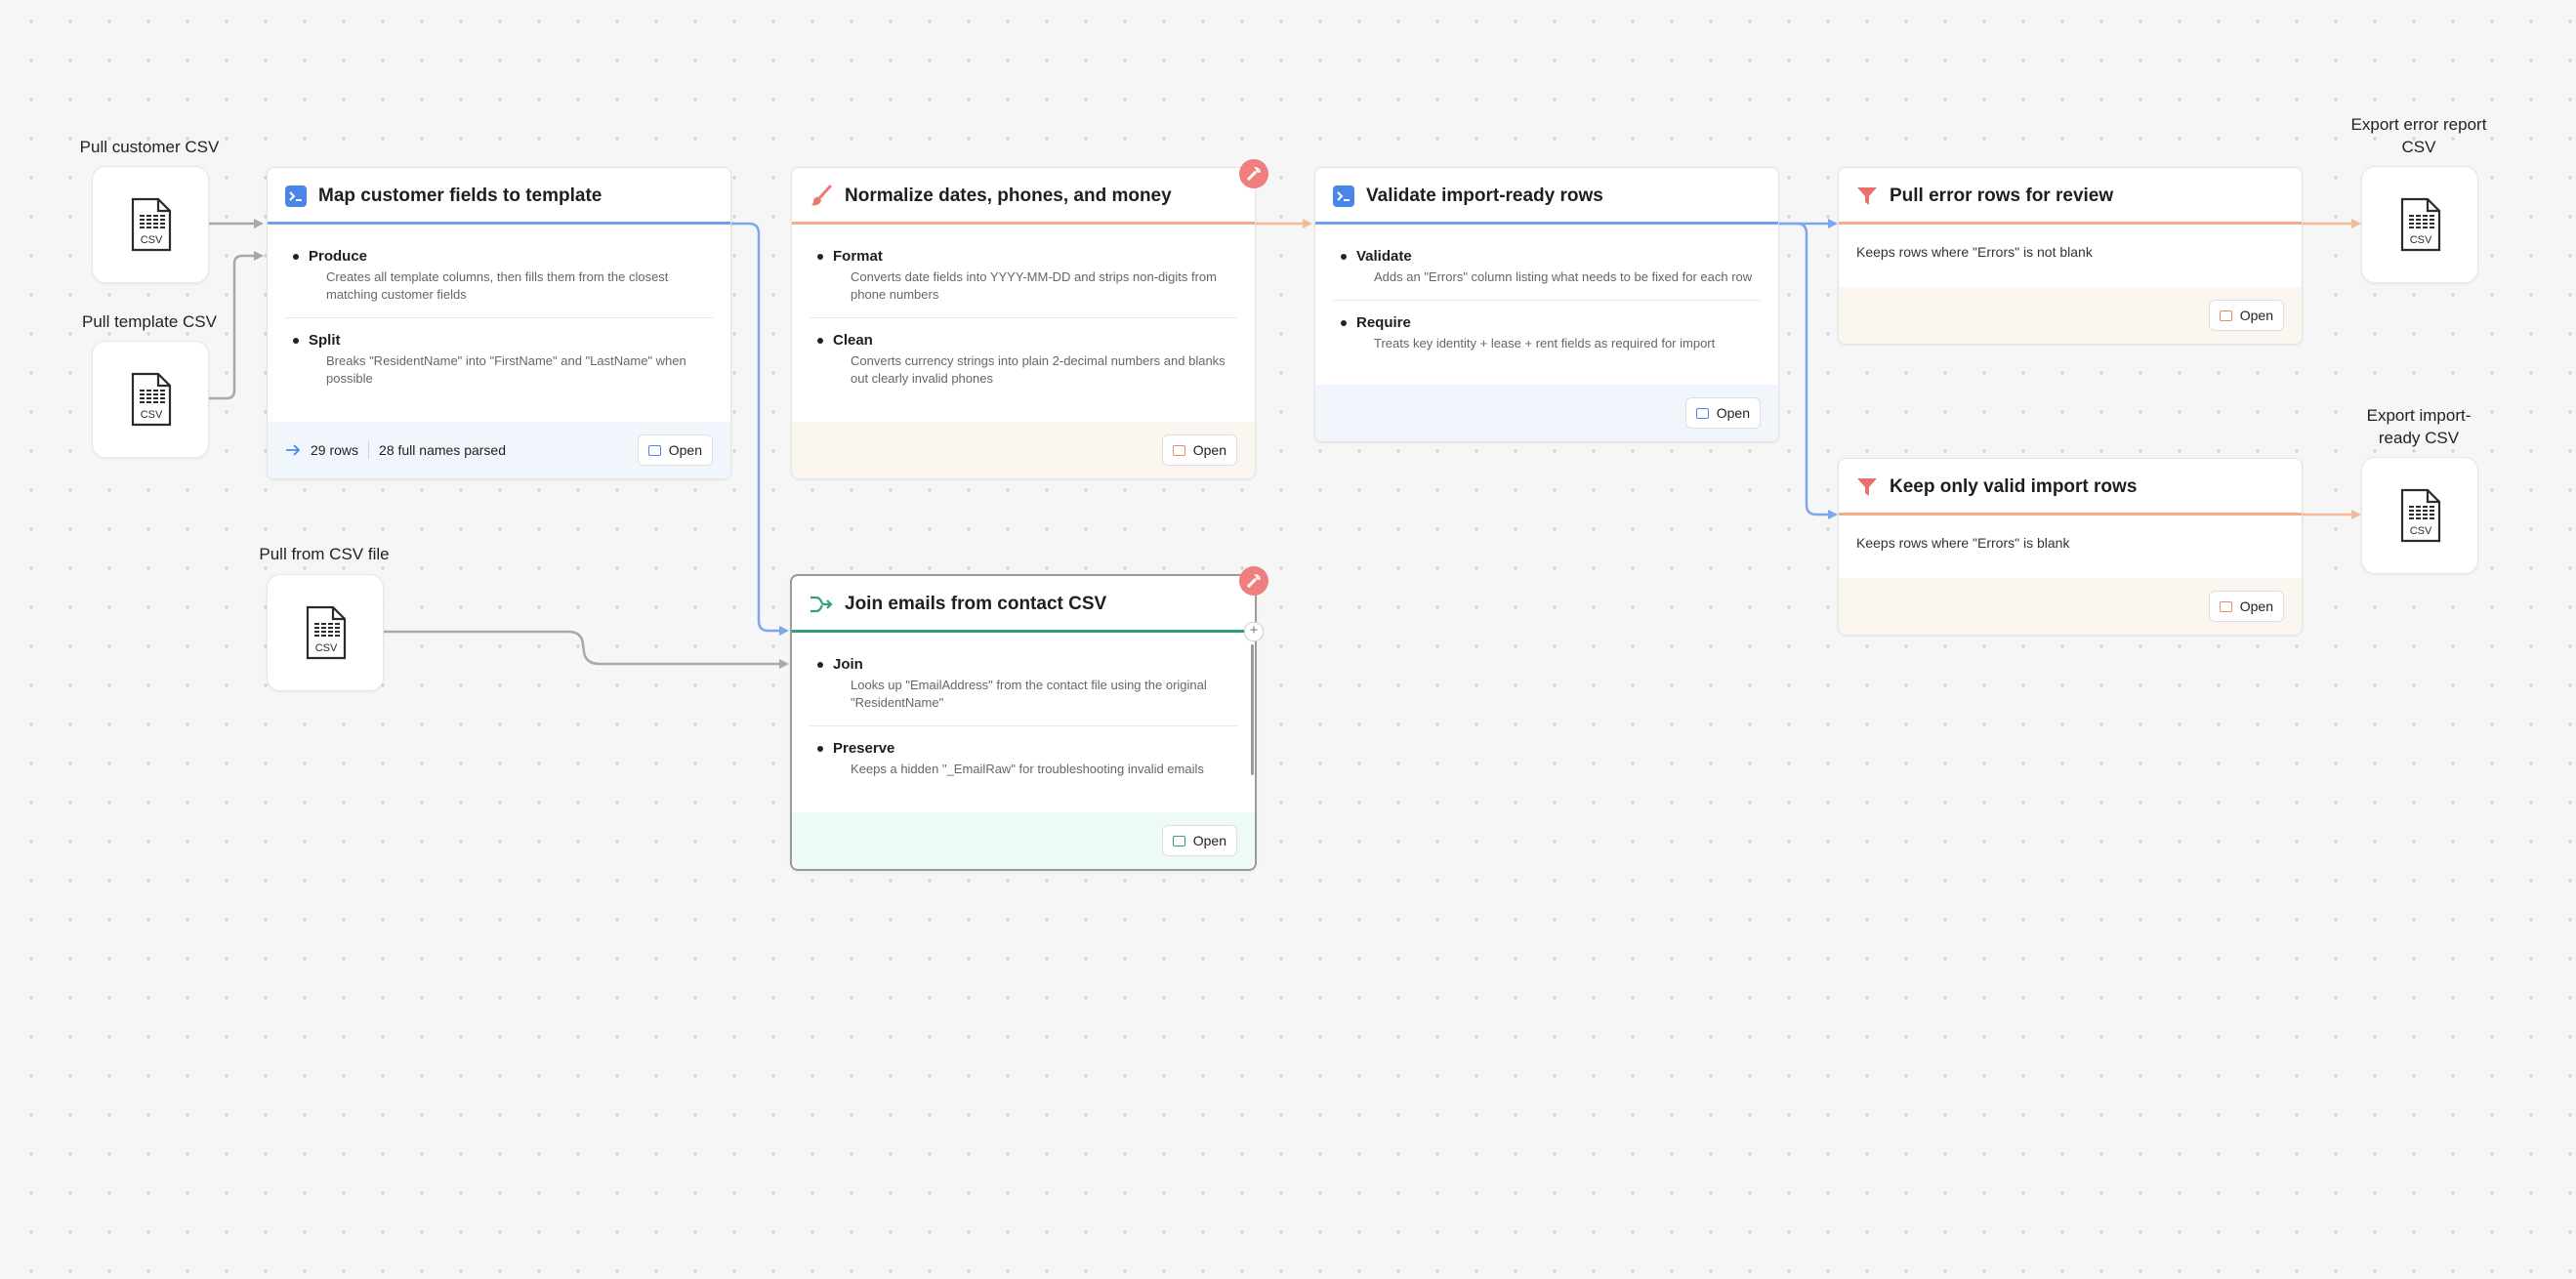 This screenshot has width=2576, height=1279. What do you see at coordinates (369, 450) in the screenshot?
I see `stats-divider` at bounding box center [369, 450].